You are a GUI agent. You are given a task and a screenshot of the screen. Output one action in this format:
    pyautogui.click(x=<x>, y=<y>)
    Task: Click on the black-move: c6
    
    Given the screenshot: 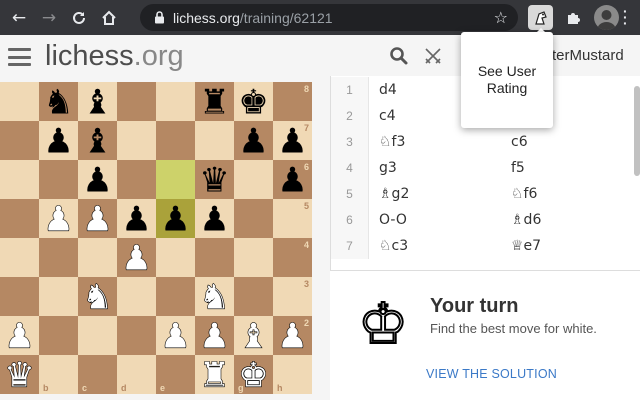 What is the action you would take?
    pyautogui.click(x=519, y=142)
    